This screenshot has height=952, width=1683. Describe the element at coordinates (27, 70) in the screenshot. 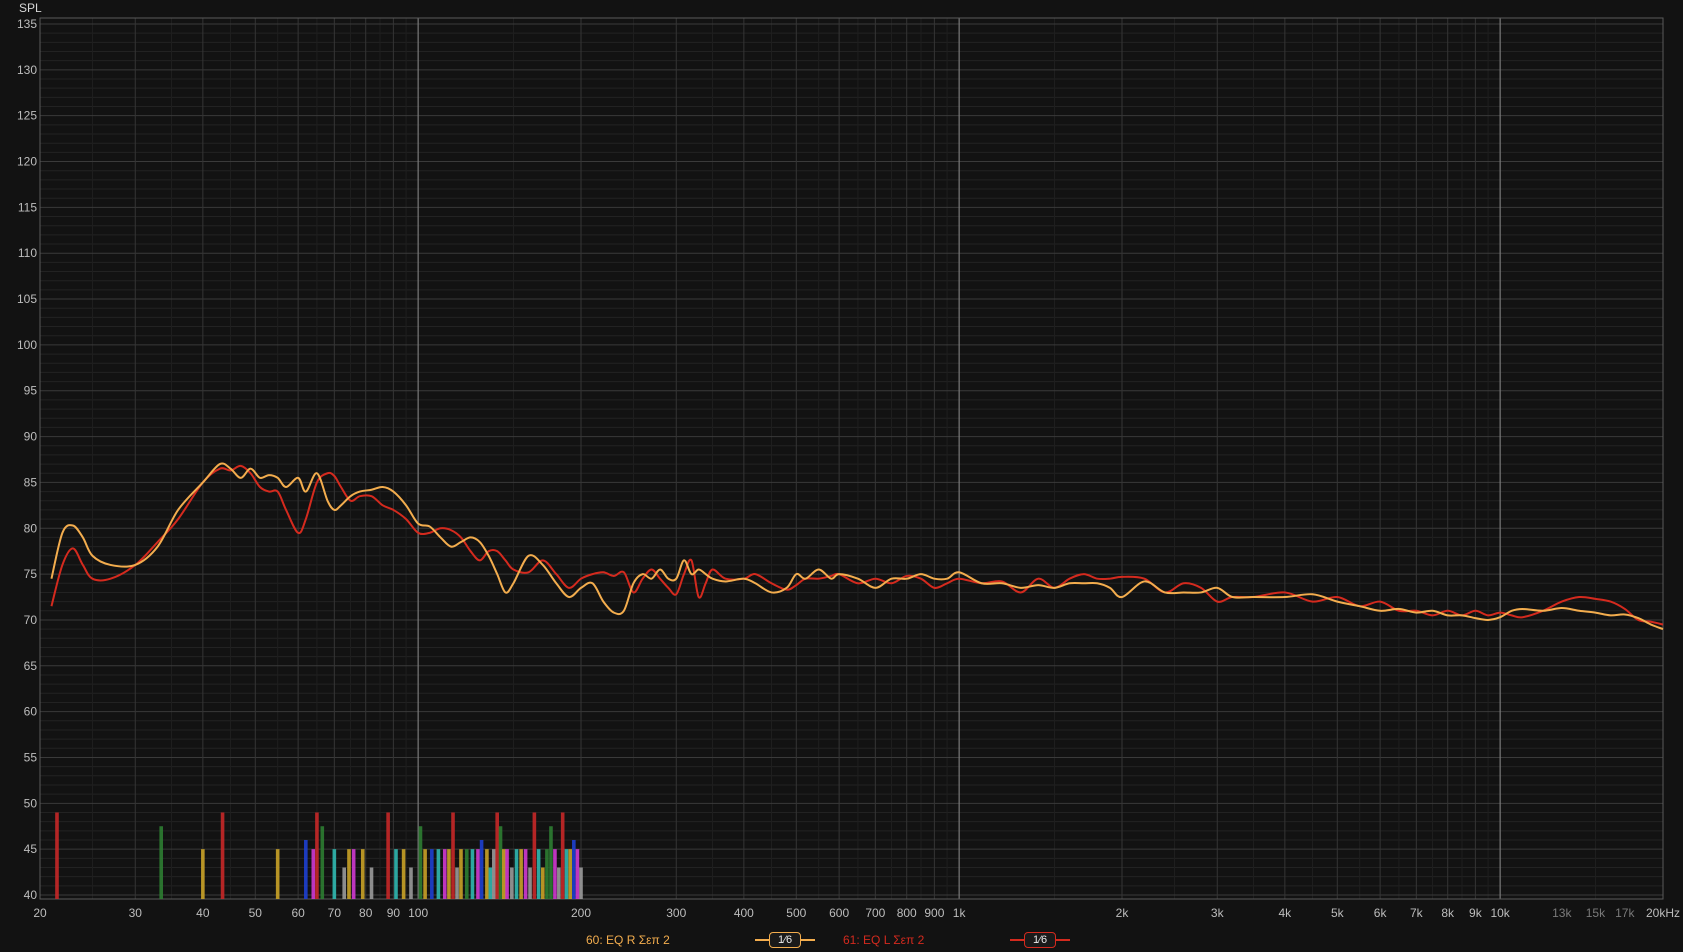

I see `y-tick-label: 130` at that location.